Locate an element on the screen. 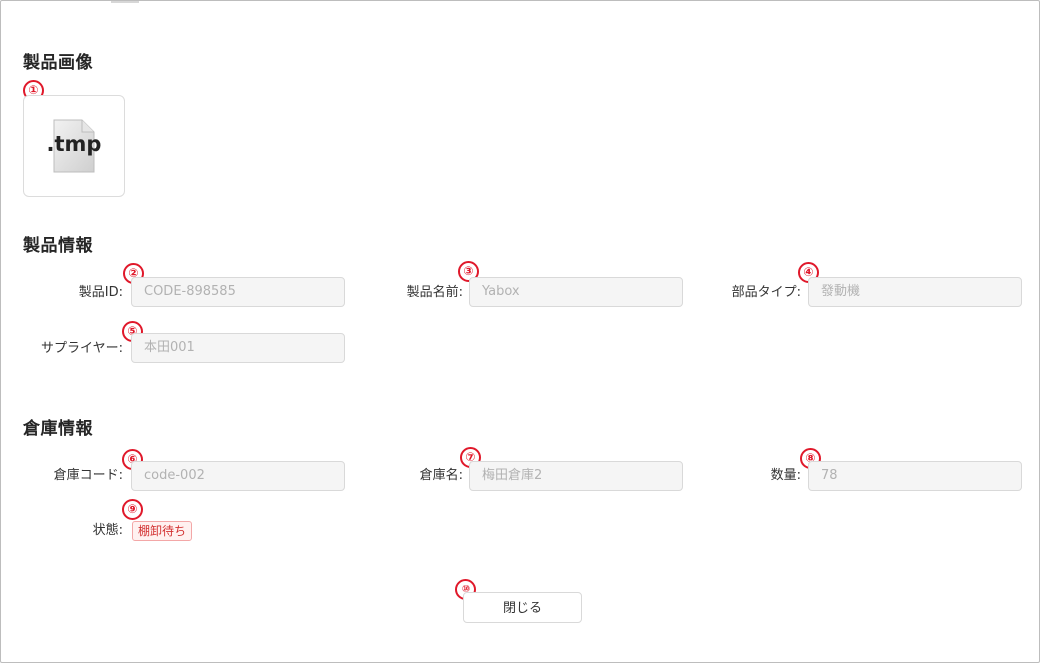 This screenshot has width=1040, height=663. warehouse-code-field: code-002 is located at coordinates (238, 476).